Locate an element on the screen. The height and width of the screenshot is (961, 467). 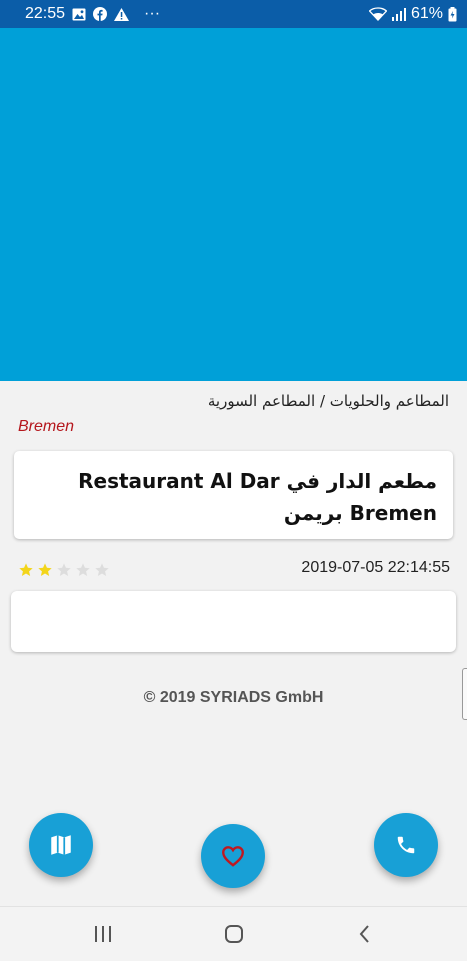
call-button is located at coordinates (406, 845).